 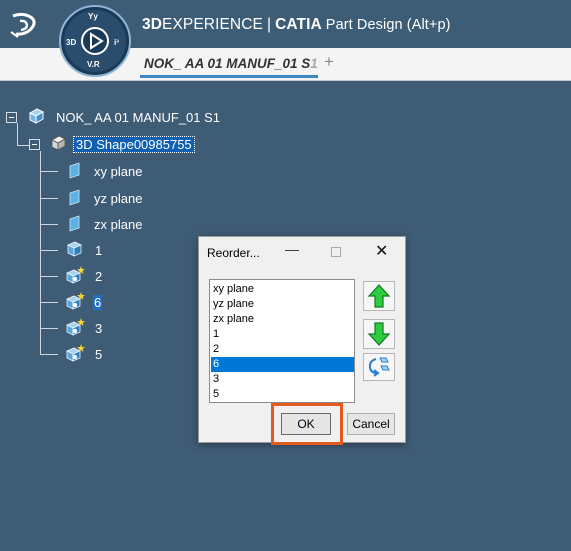 I want to click on dassault-logo-icon, so click(x=23, y=25).